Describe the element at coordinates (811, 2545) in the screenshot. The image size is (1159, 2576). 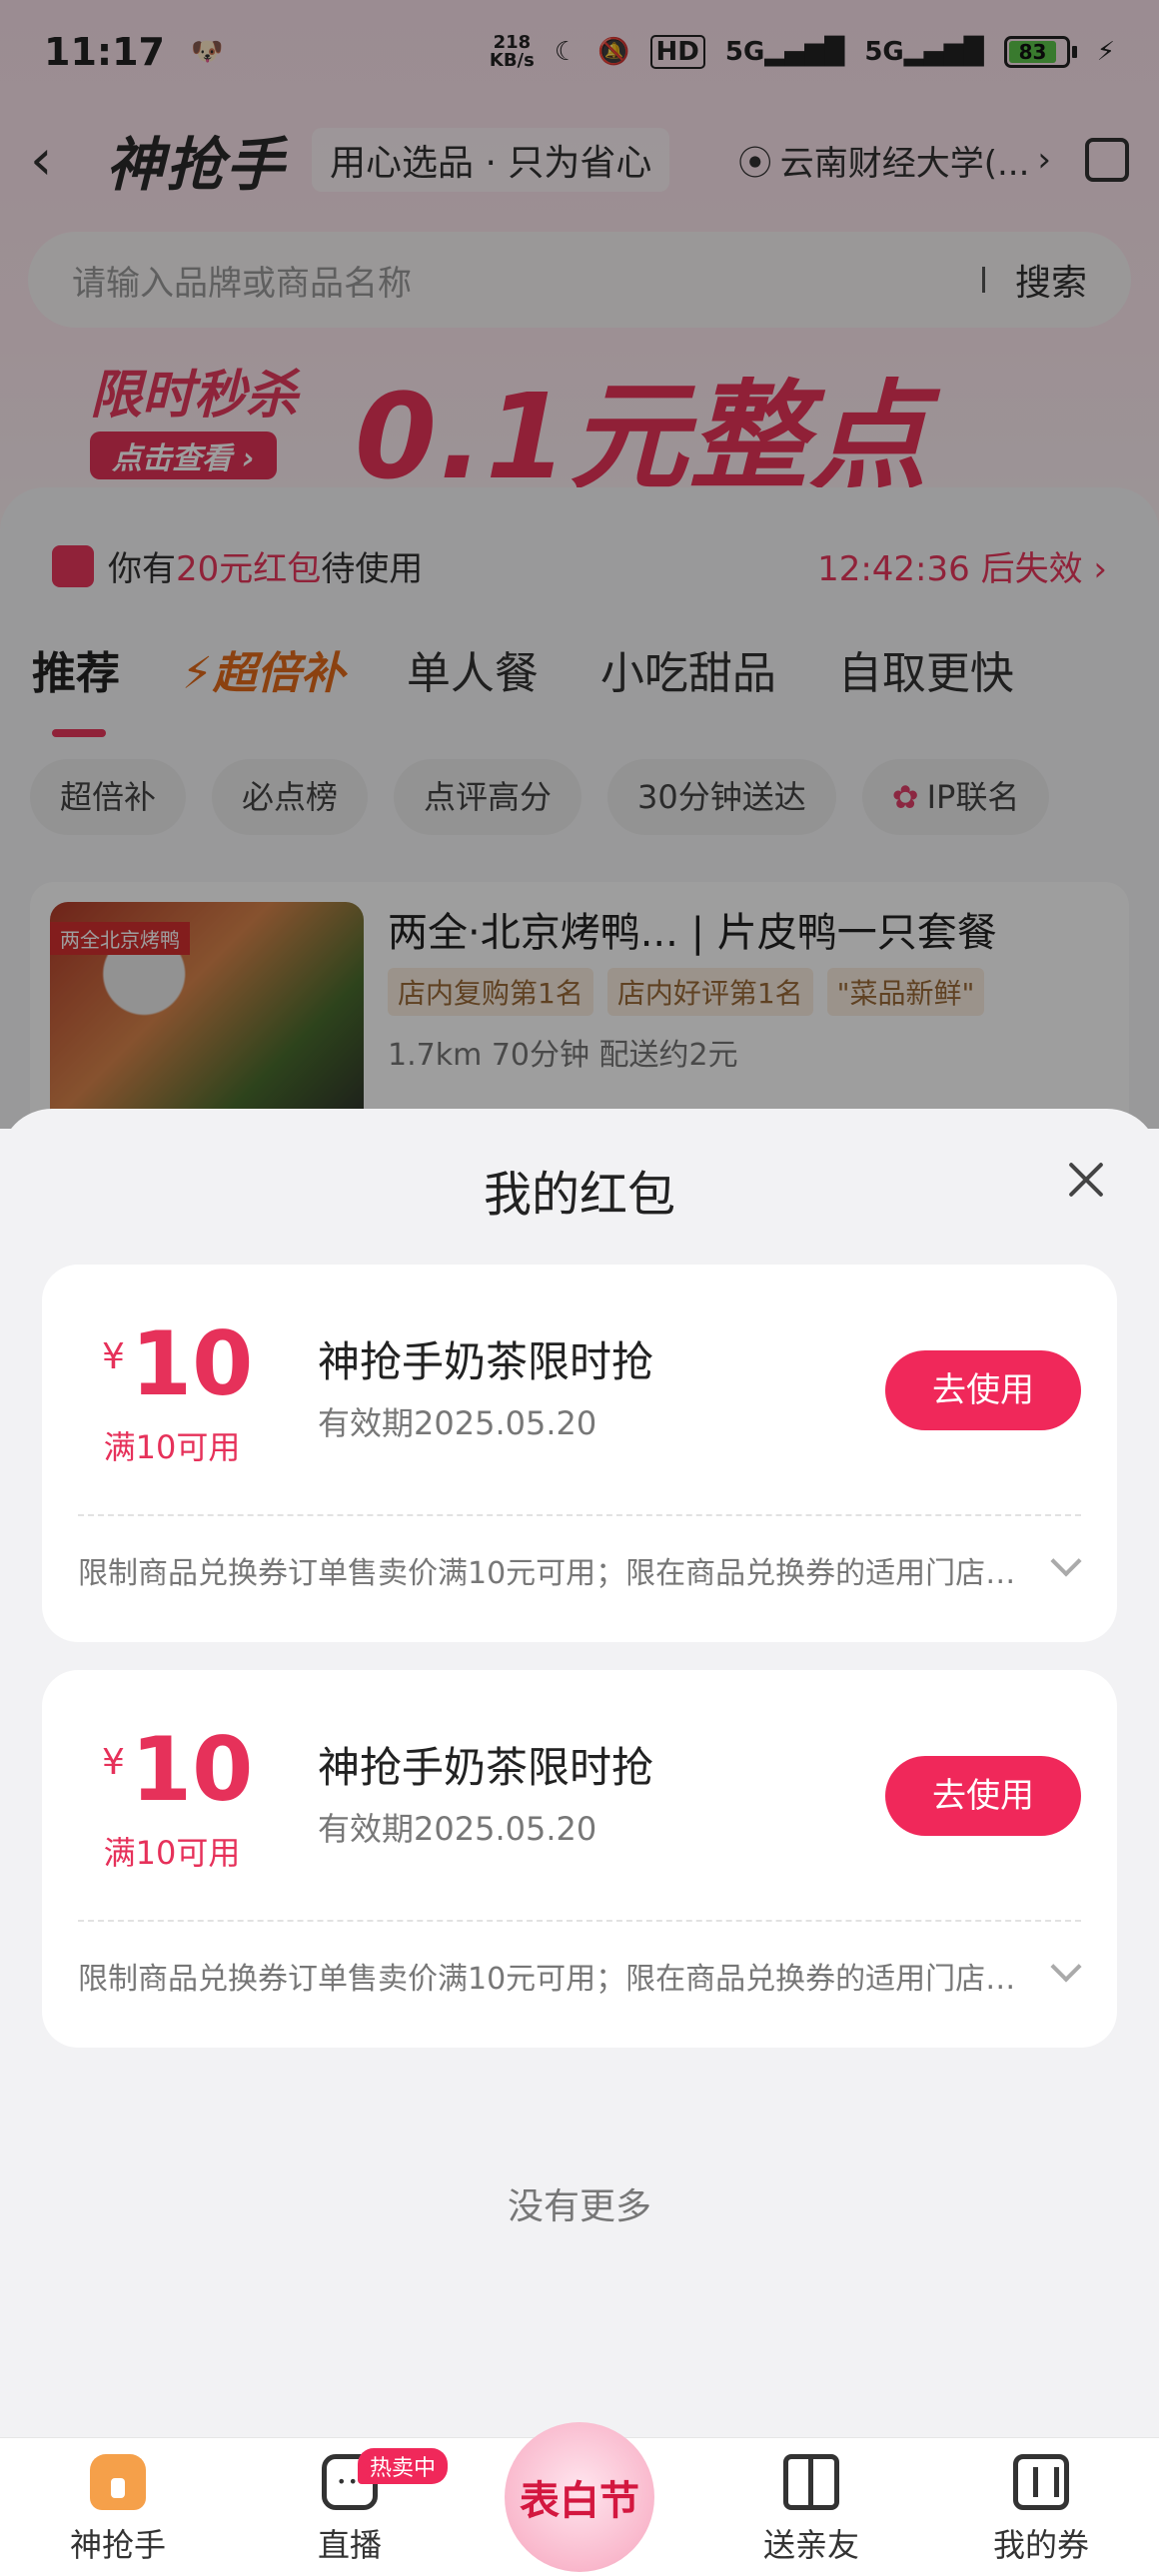
I see `tab-send-friends-label: 送亲友` at that location.